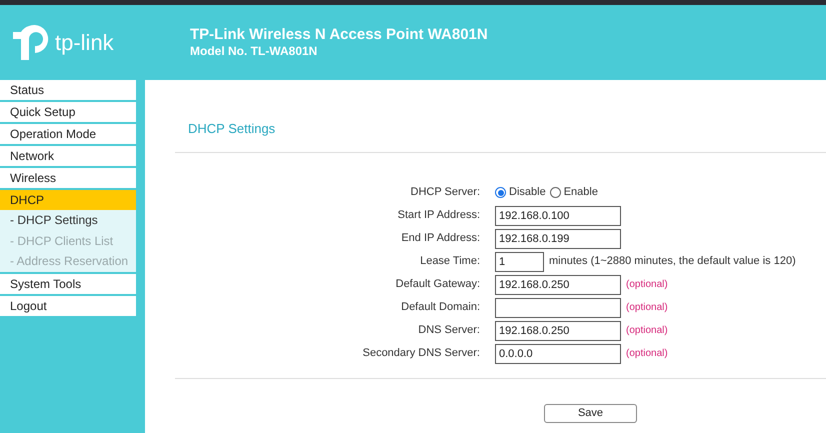 This screenshot has width=826, height=433. What do you see at coordinates (68, 112) in the screenshot?
I see `menu-item: Quick Setup` at bounding box center [68, 112].